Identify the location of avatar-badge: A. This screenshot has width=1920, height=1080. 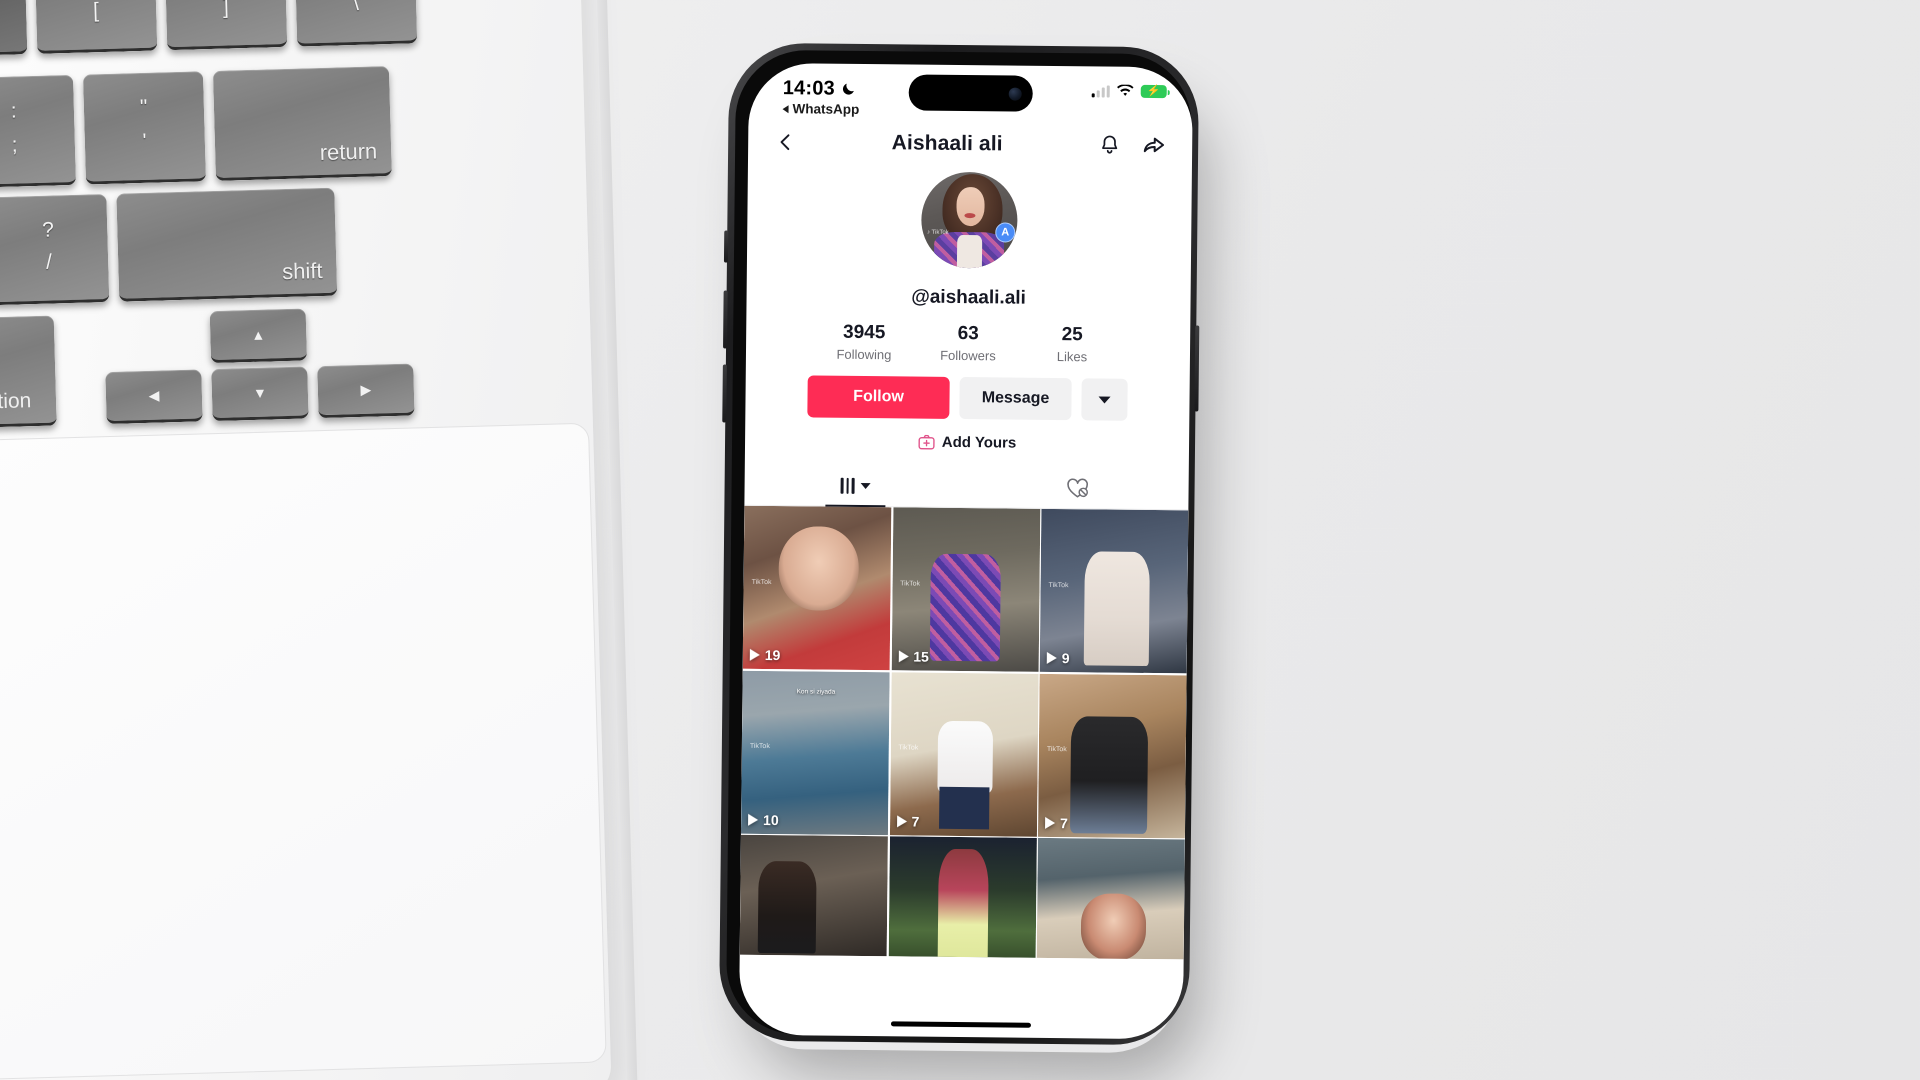
(1005, 232).